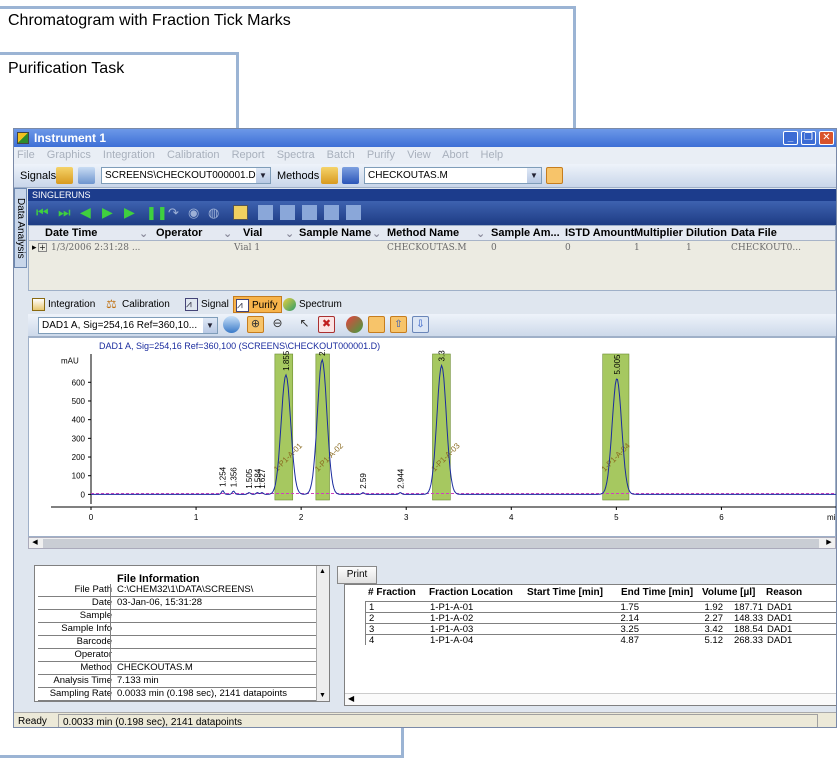 The width and height of the screenshot is (837, 761). What do you see at coordinates (195, 212) in the screenshot?
I see `stop-icon: ◉` at bounding box center [195, 212].